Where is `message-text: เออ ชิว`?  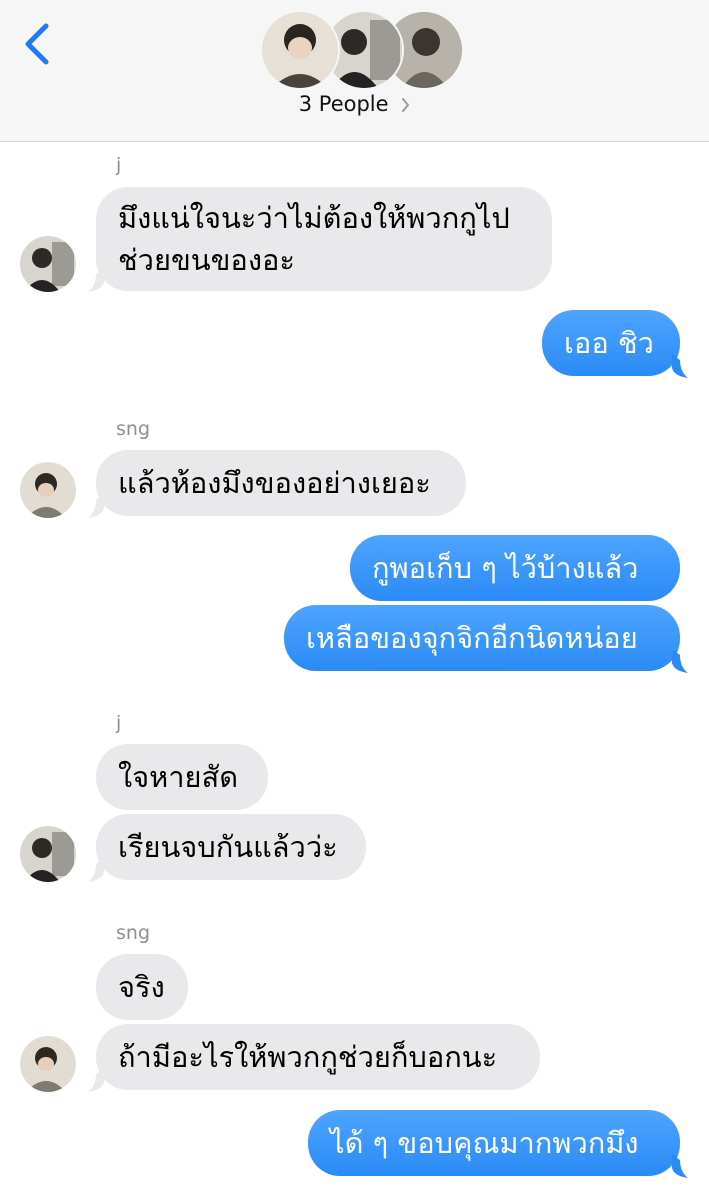 message-text: เออ ชิว is located at coordinates (609, 343).